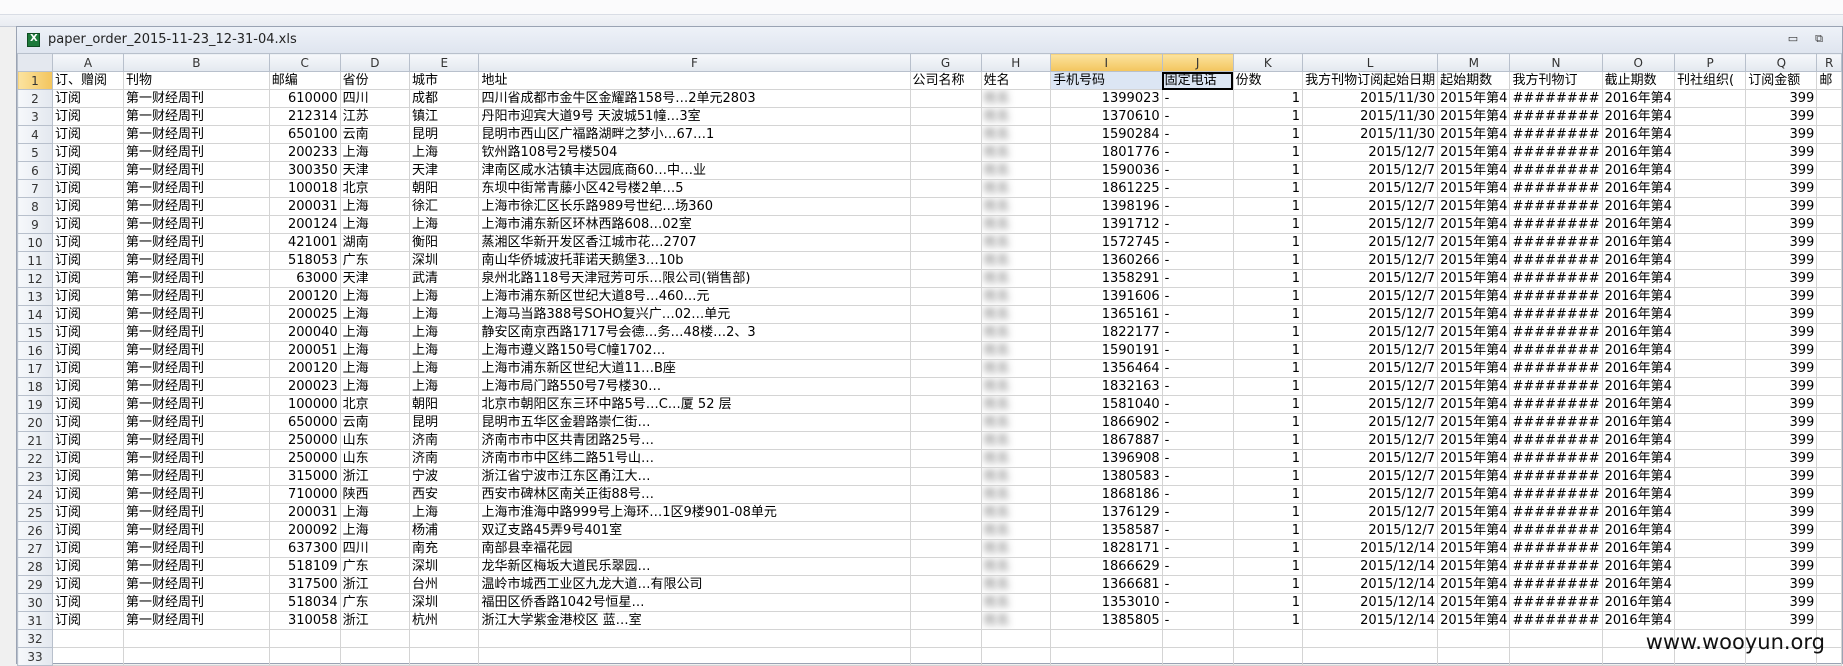  What do you see at coordinates (694, 296) in the screenshot?
I see `table-cell: 上海市浦东新区世纪大道8号…460…元` at bounding box center [694, 296].